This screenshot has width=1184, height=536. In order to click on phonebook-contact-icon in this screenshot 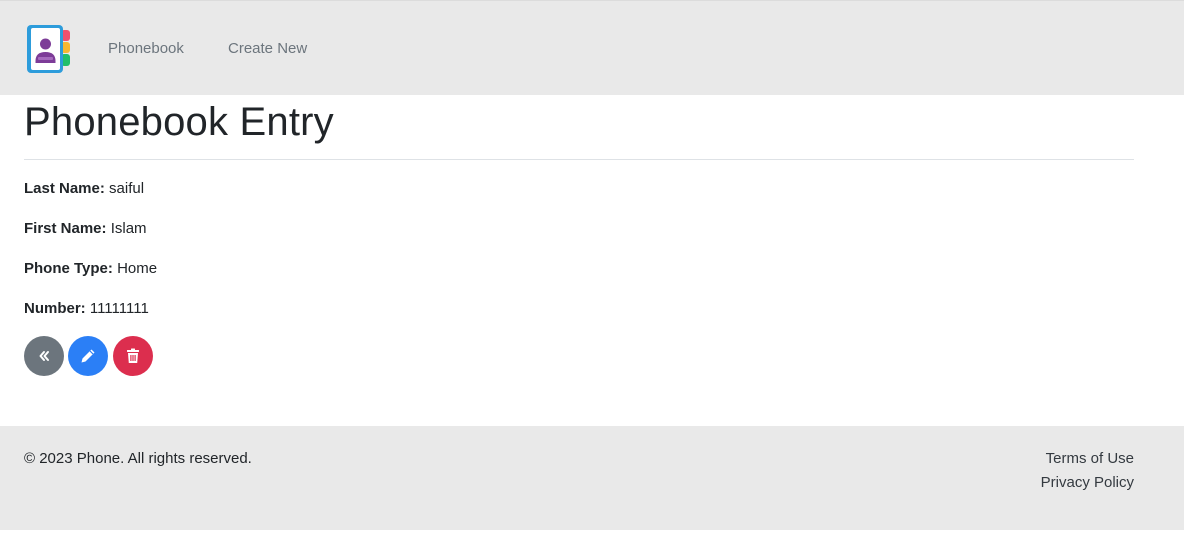, I will do `click(48, 49)`.